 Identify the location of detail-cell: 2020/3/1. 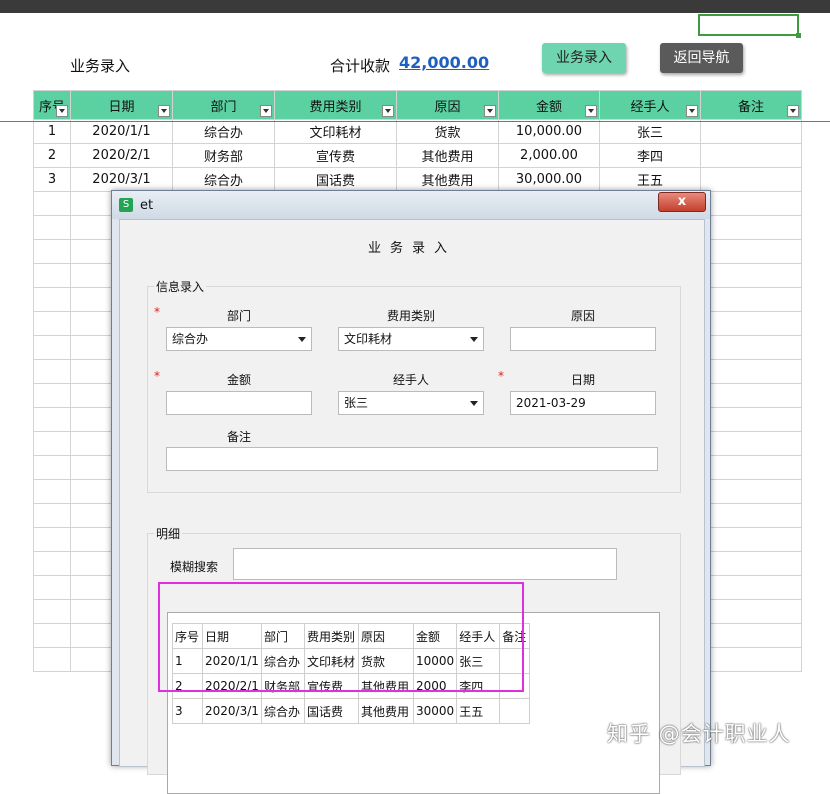
(232, 711).